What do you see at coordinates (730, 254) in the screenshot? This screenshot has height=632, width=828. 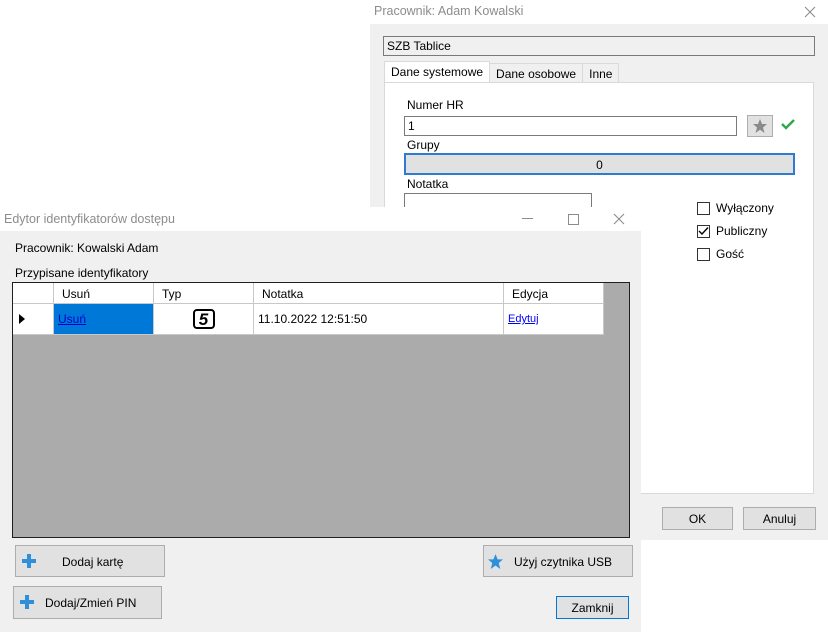 I see `checkbox-label: Gość` at bounding box center [730, 254].